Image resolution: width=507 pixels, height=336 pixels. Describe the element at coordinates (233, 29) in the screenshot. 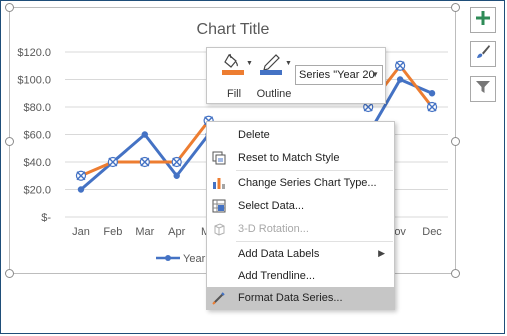

I see `chart-title: Chart Title` at that location.